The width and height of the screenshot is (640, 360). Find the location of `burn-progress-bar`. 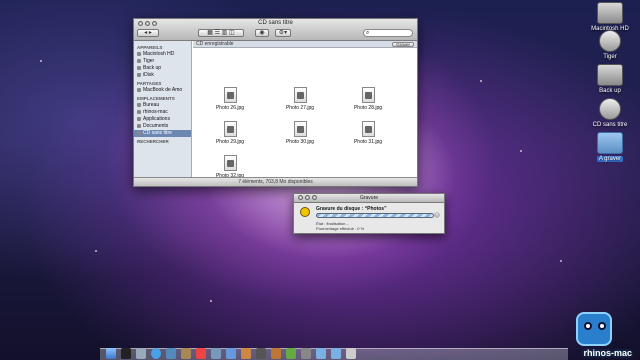

burn-progress-bar is located at coordinates (375, 215).